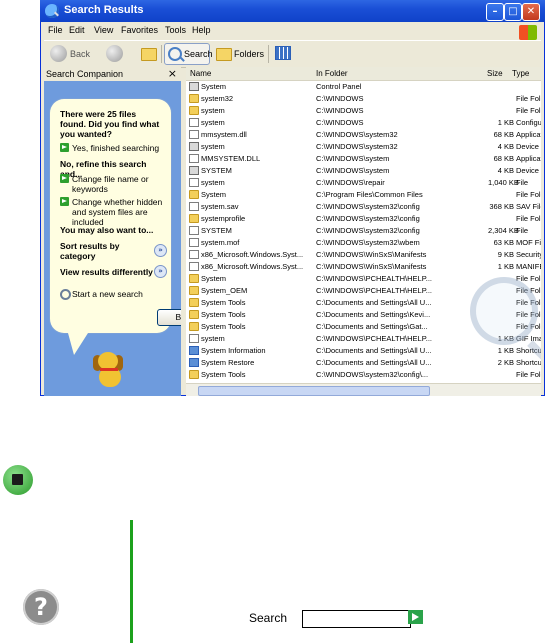 This screenshot has height=643, width=546. What do you see at coordinates (363, 87) in the screenshot?
I see `table-row: System Control Panel` at bounding box center [363, 87].